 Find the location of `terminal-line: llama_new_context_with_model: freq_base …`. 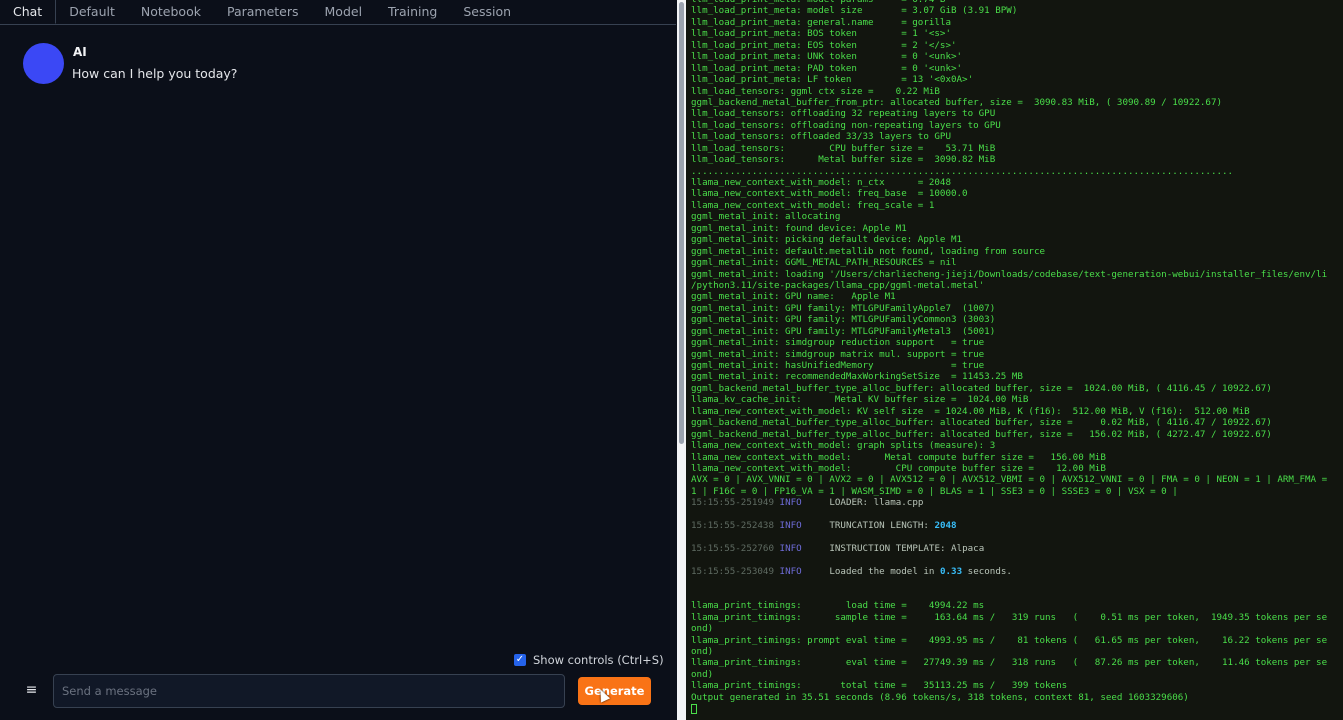

terminal-line: llama_new_context_with_model: freq_base … is located at coordinates (829, 194).